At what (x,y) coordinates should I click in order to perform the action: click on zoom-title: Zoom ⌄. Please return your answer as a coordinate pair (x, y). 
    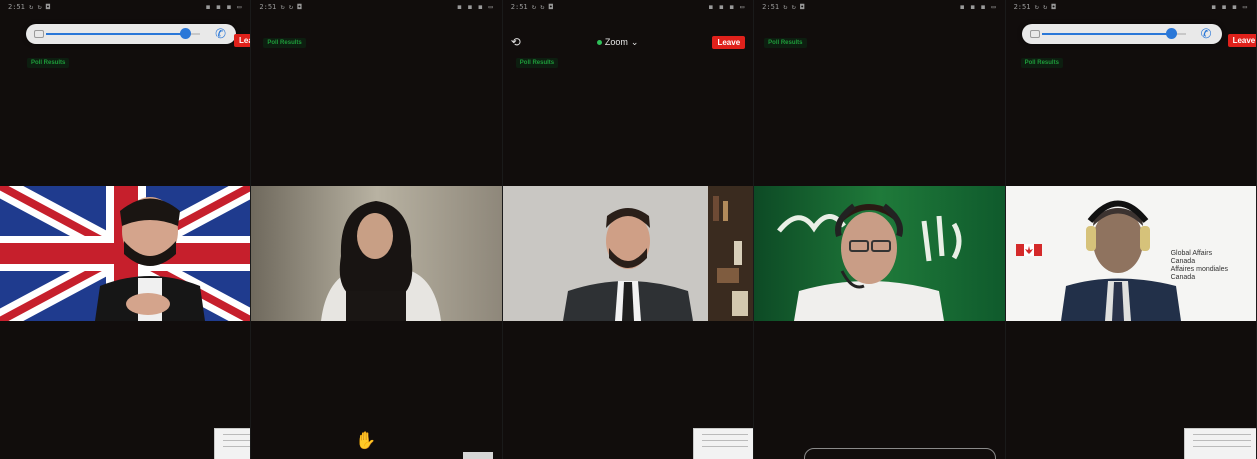
    Looking at the image, I should click on (617, 42).